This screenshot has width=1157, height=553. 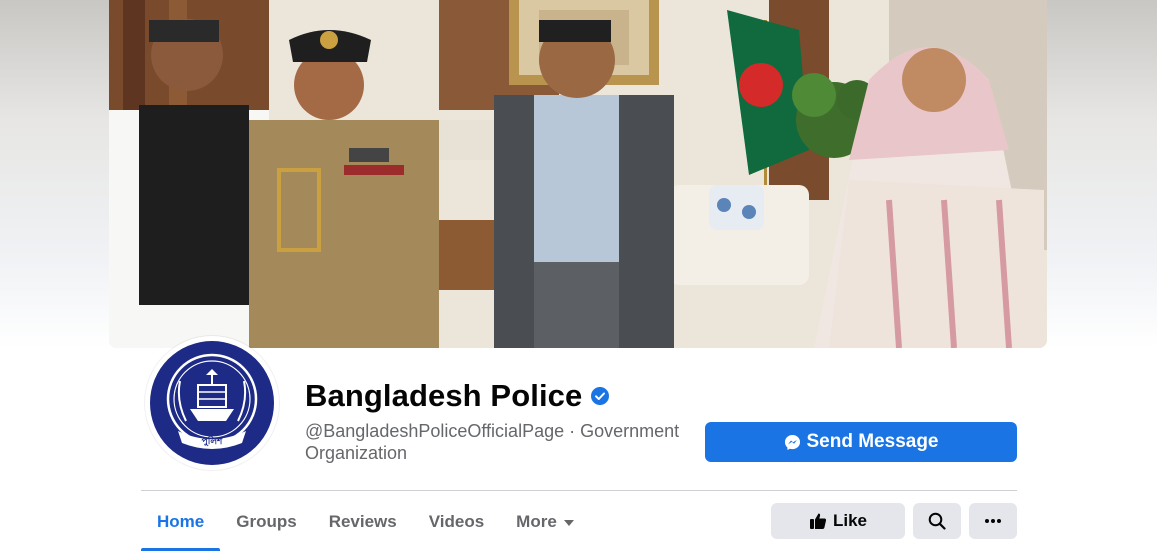 I want to click on like-label: Like, so click(x=850, y=520).